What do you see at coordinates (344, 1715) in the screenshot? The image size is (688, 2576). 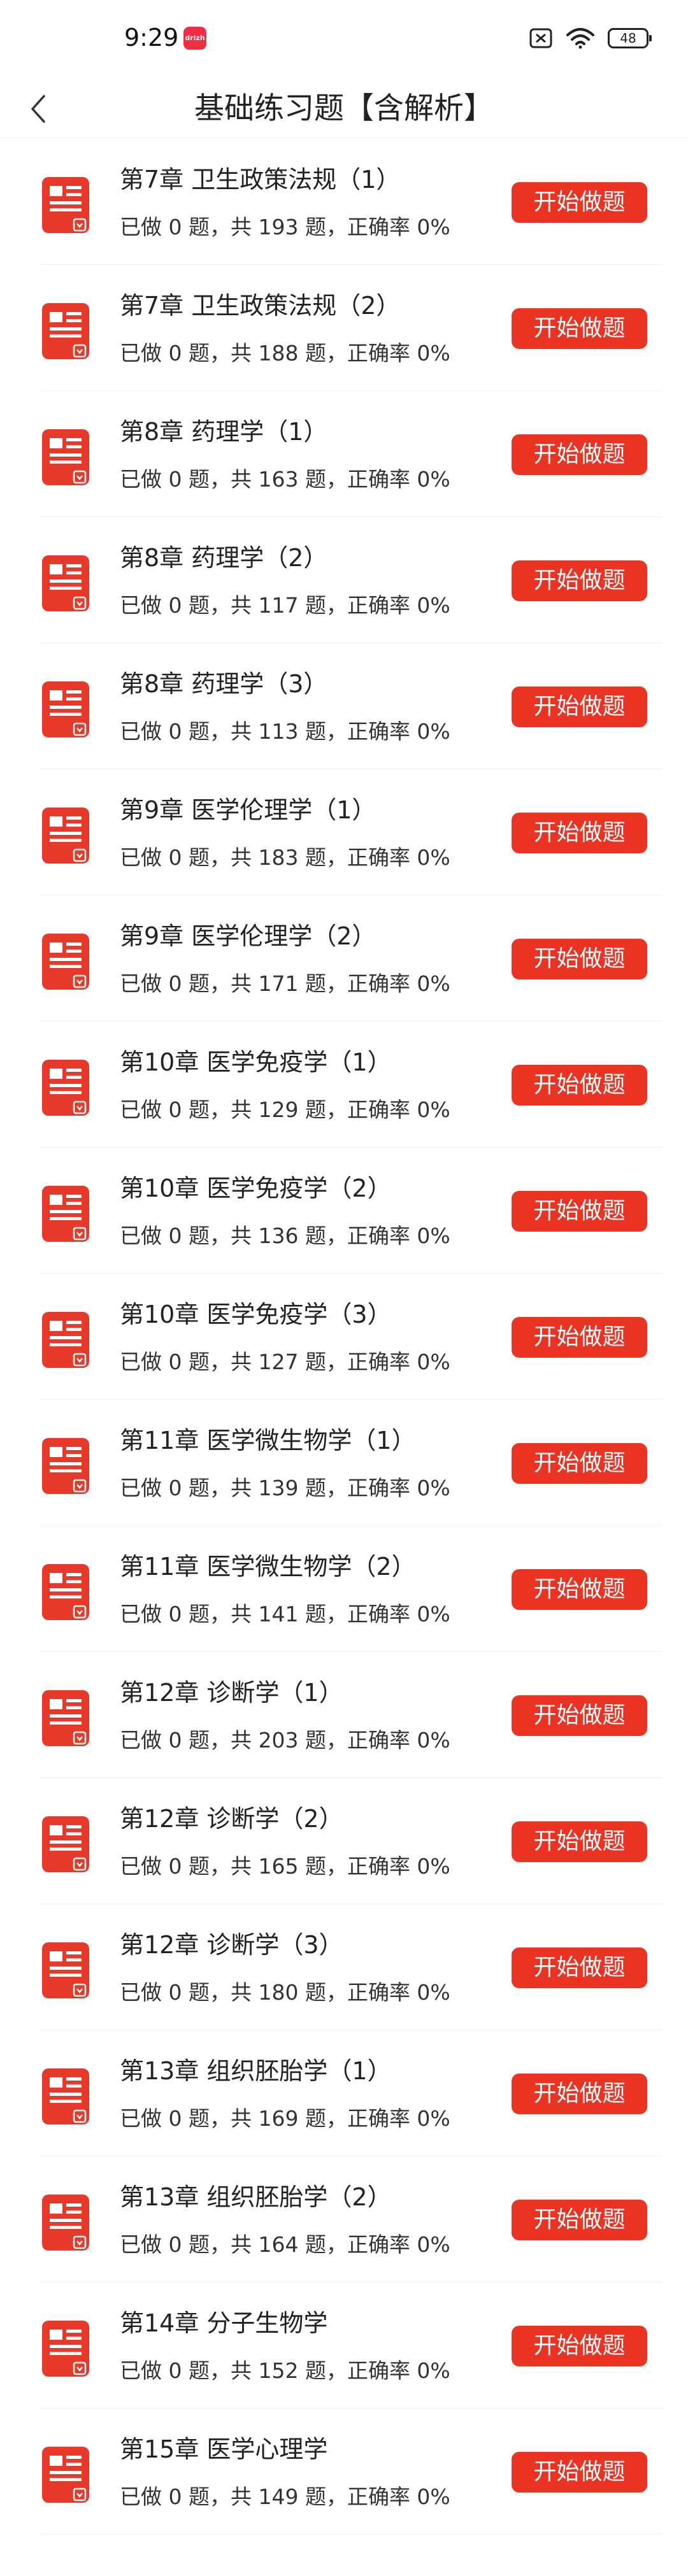 I see `list-item: 第12章 诊断学（1） 已做 0 题，共 203 题，正确率 0% 开始做题` at bounding box center [344, 1715].